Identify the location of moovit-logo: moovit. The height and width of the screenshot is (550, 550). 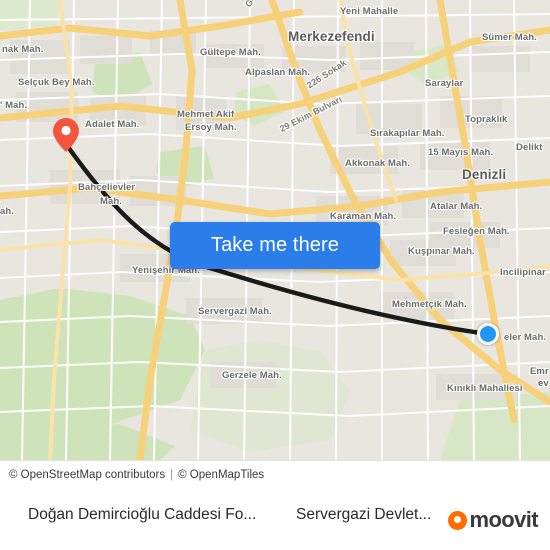
(493, 520).